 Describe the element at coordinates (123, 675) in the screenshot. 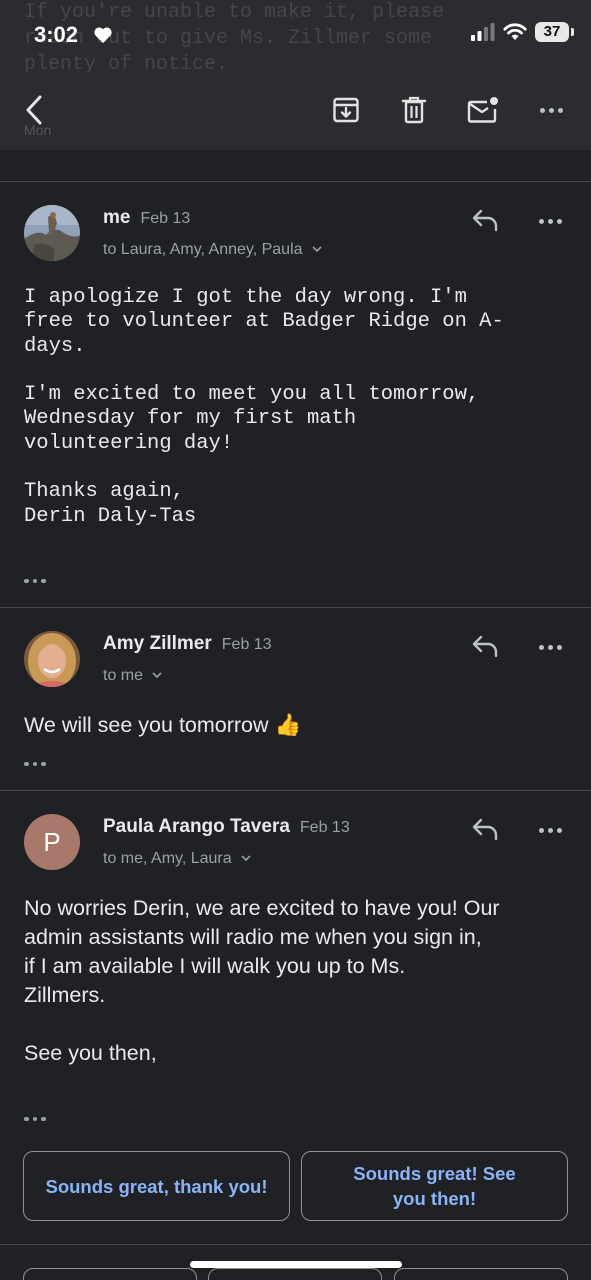

I see `recipients-text: to me` at that location.